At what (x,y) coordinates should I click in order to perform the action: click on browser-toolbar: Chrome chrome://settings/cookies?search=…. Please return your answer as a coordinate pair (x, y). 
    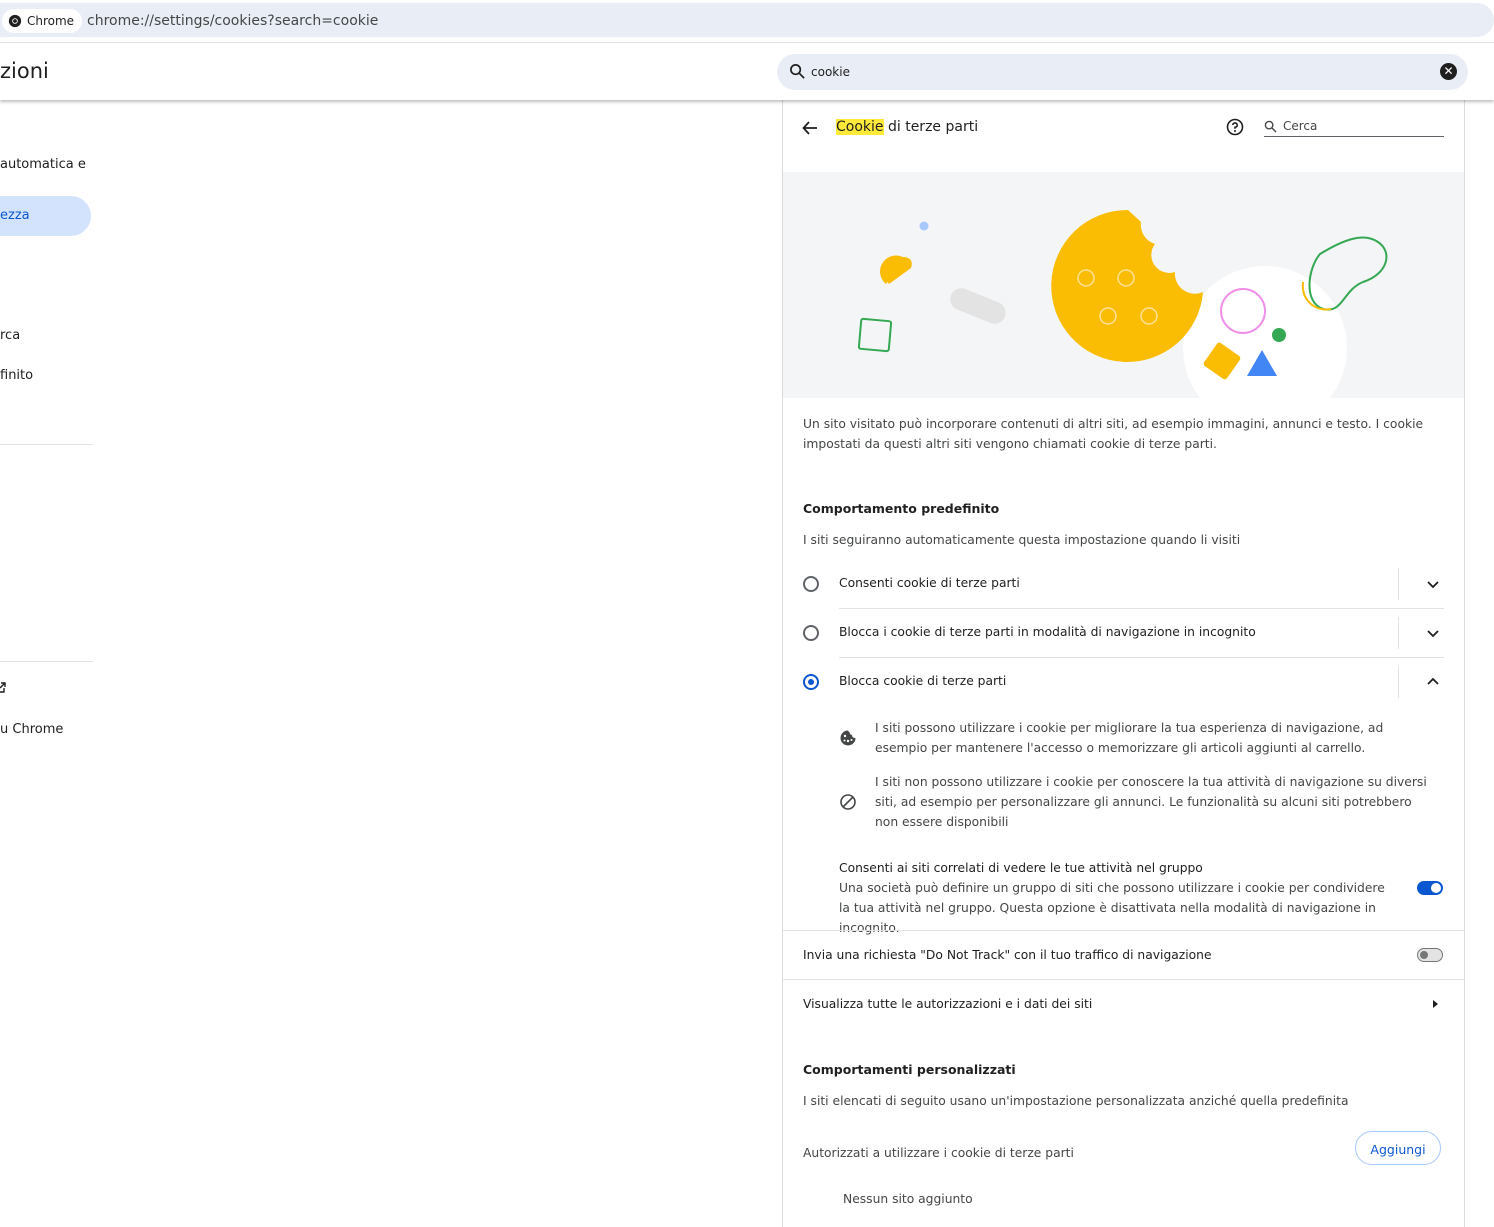
    Looking at the image, I should click on (747, 21).